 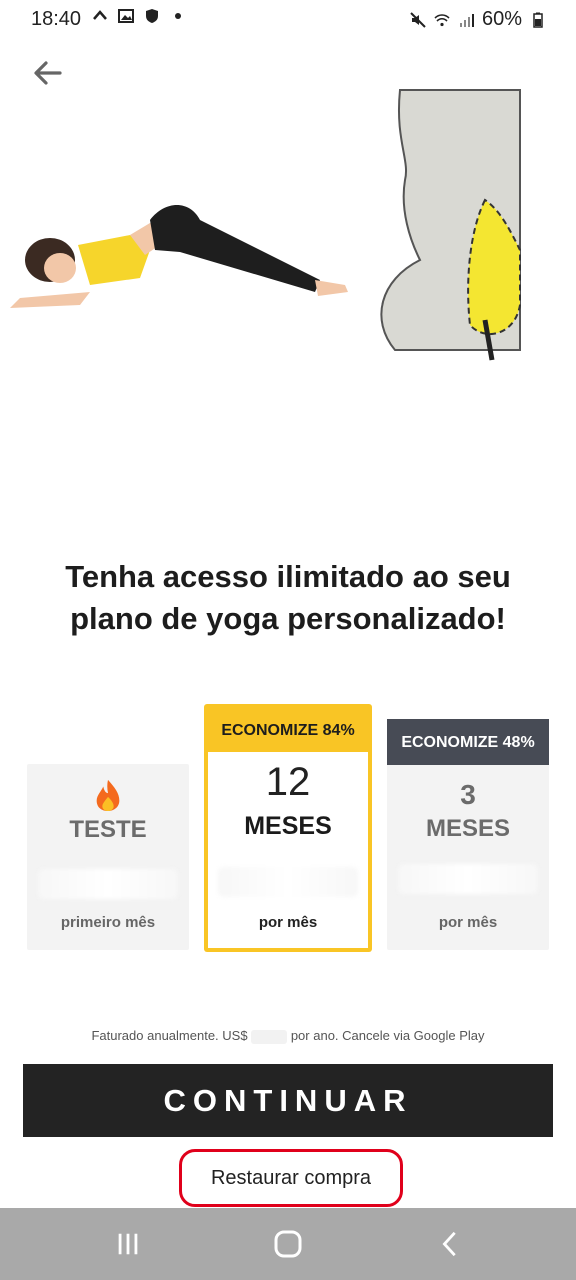 What do you see at coordinates (139, 16) in the screenshot?
I see `status-left-icons` at bounding box center [139, 16].